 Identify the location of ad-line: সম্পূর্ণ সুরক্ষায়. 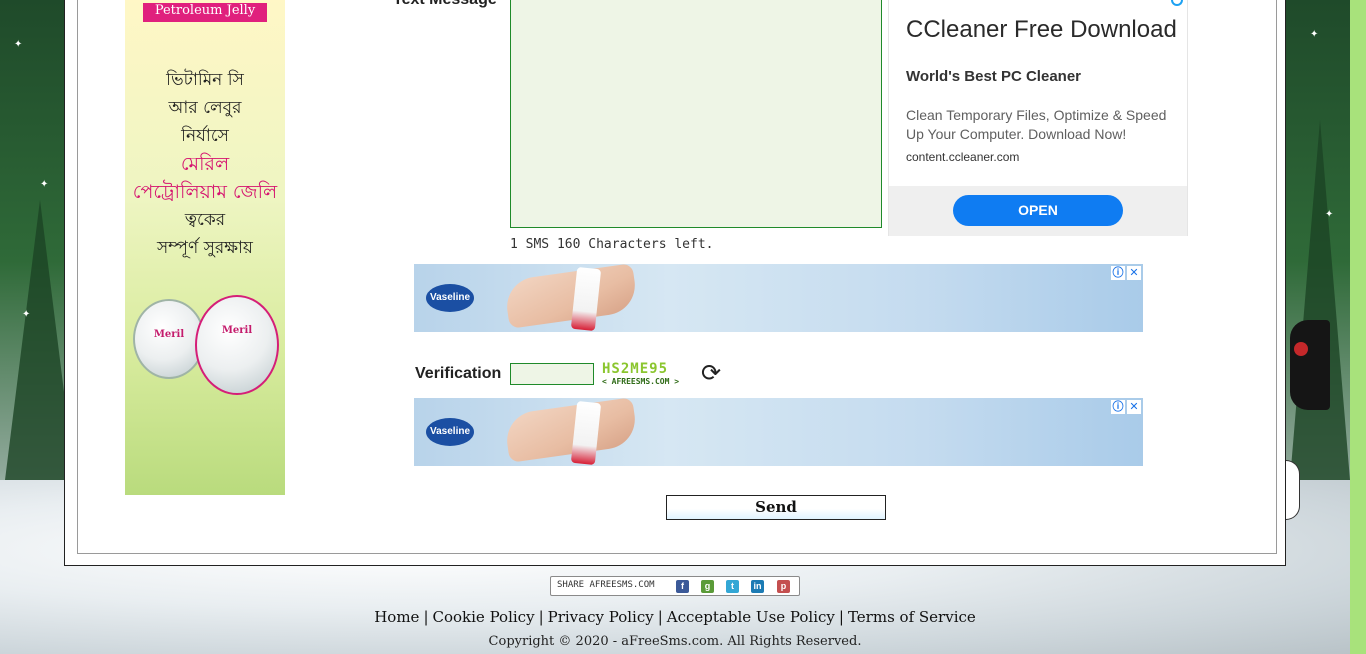
(205, 248).